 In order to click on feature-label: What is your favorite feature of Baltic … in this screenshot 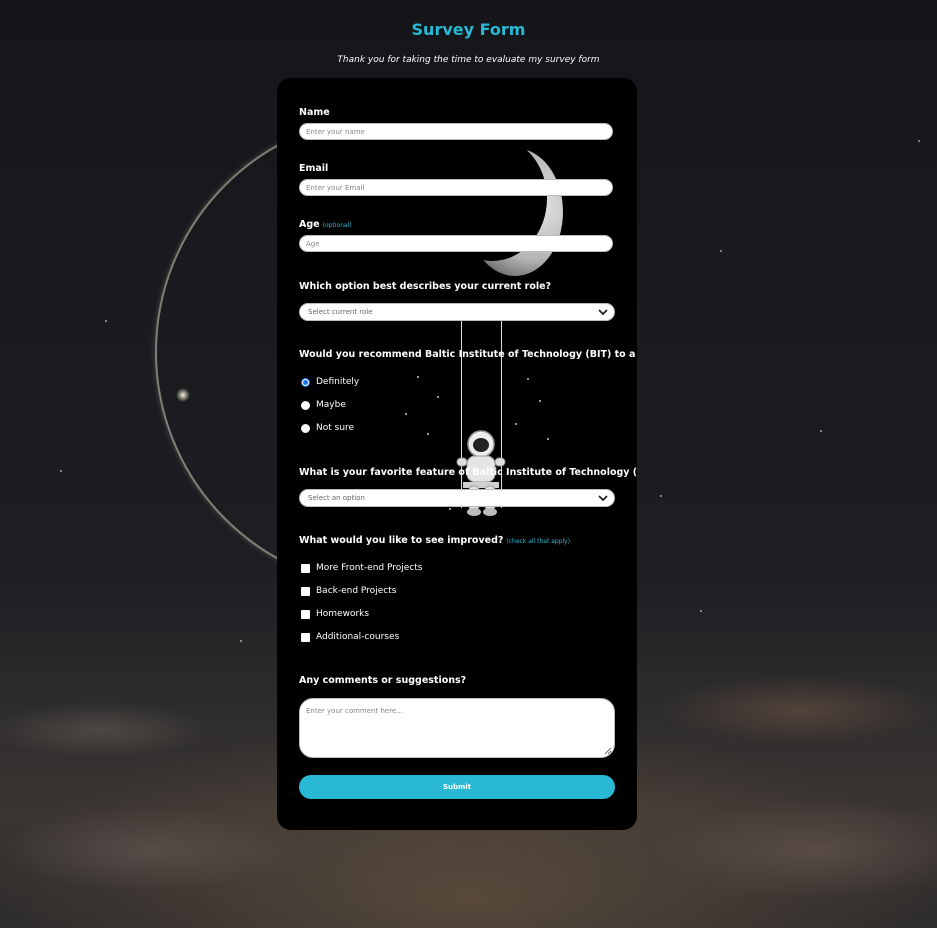, I will do `click(468, 472)`.